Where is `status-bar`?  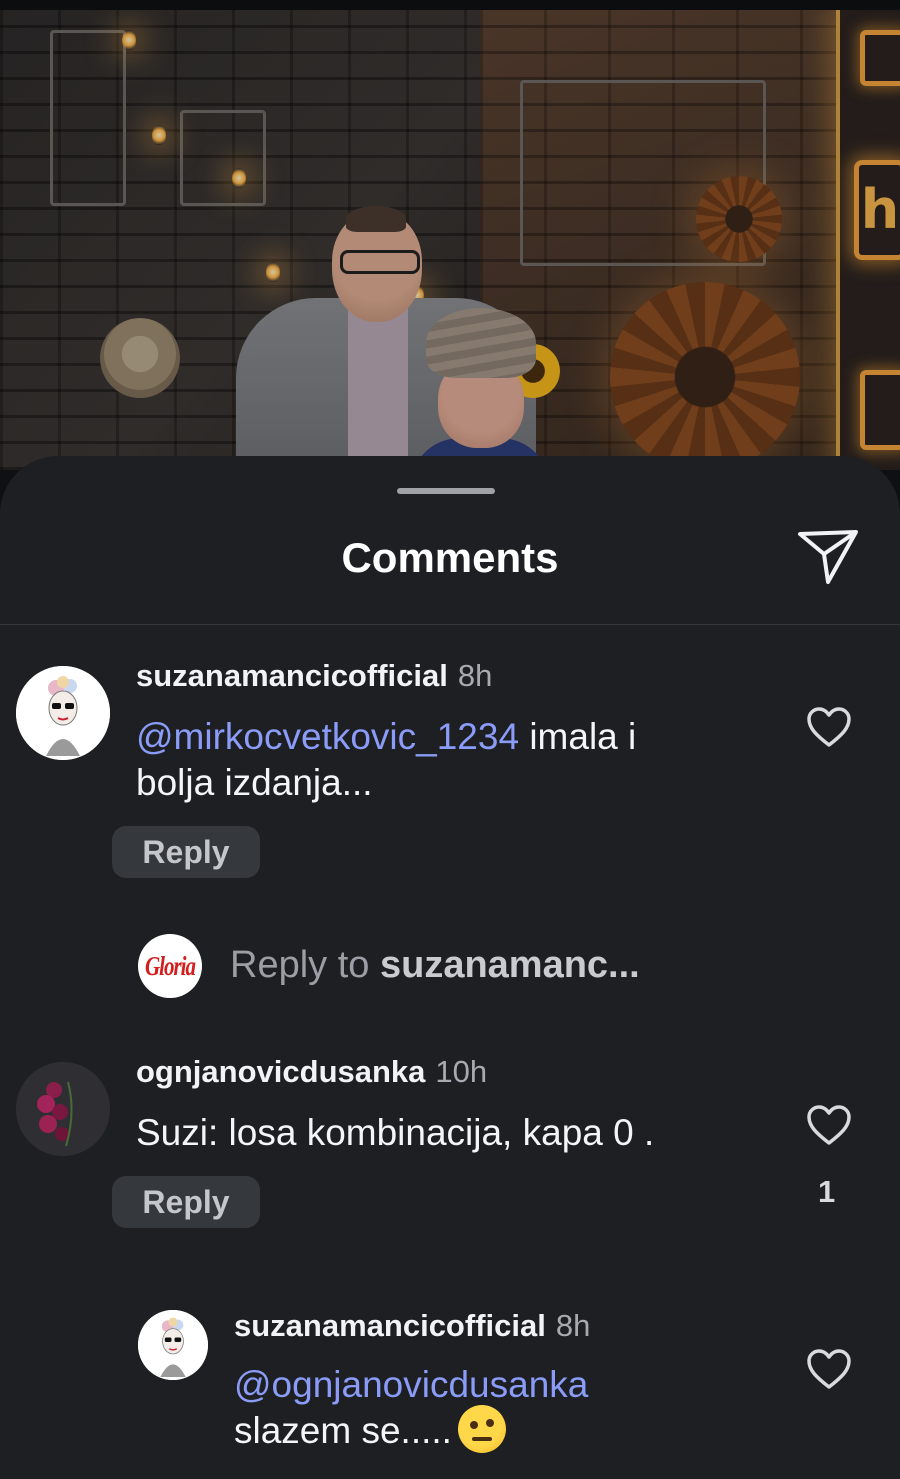 status-bar is located at coordinates (450, 5).